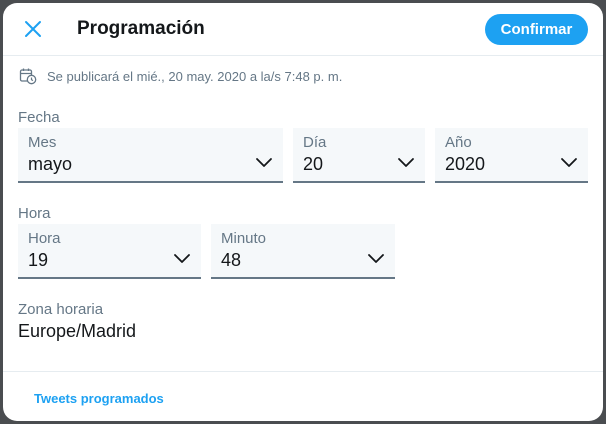 The image size is (606, 424). I want to click on date-section-label: Fecha, so click(39, 117).